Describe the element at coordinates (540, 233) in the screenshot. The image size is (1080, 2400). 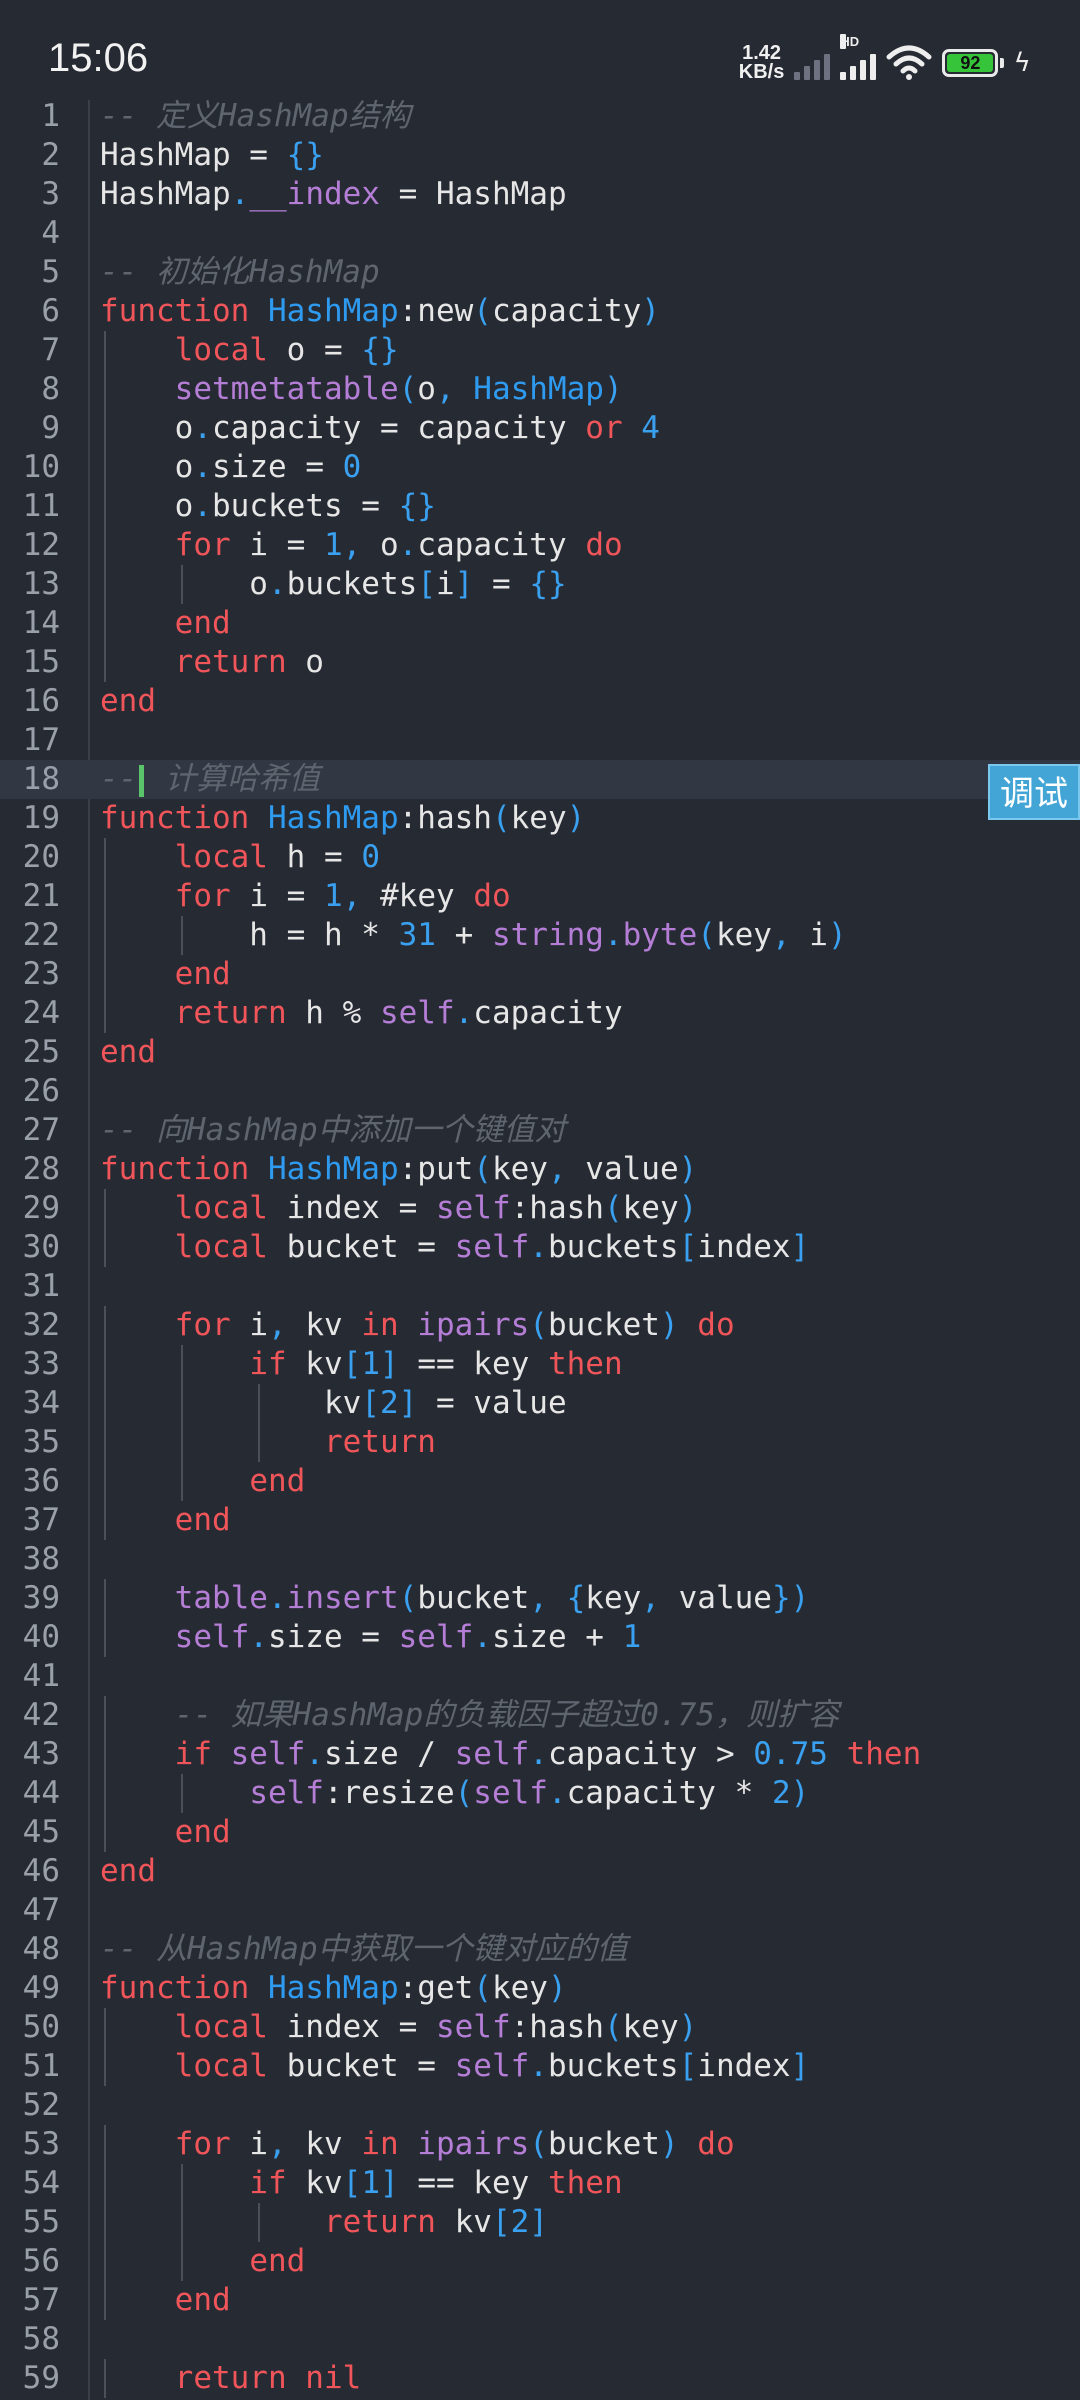
I see `code-line: 4` at that location.